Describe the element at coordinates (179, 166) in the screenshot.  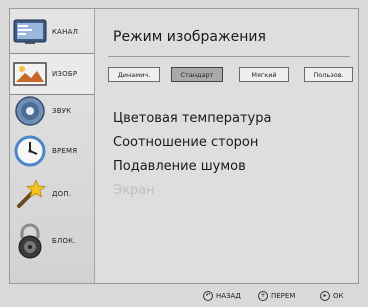
I see `menu-item-noise-reduction: Подавление шумов` at that location.